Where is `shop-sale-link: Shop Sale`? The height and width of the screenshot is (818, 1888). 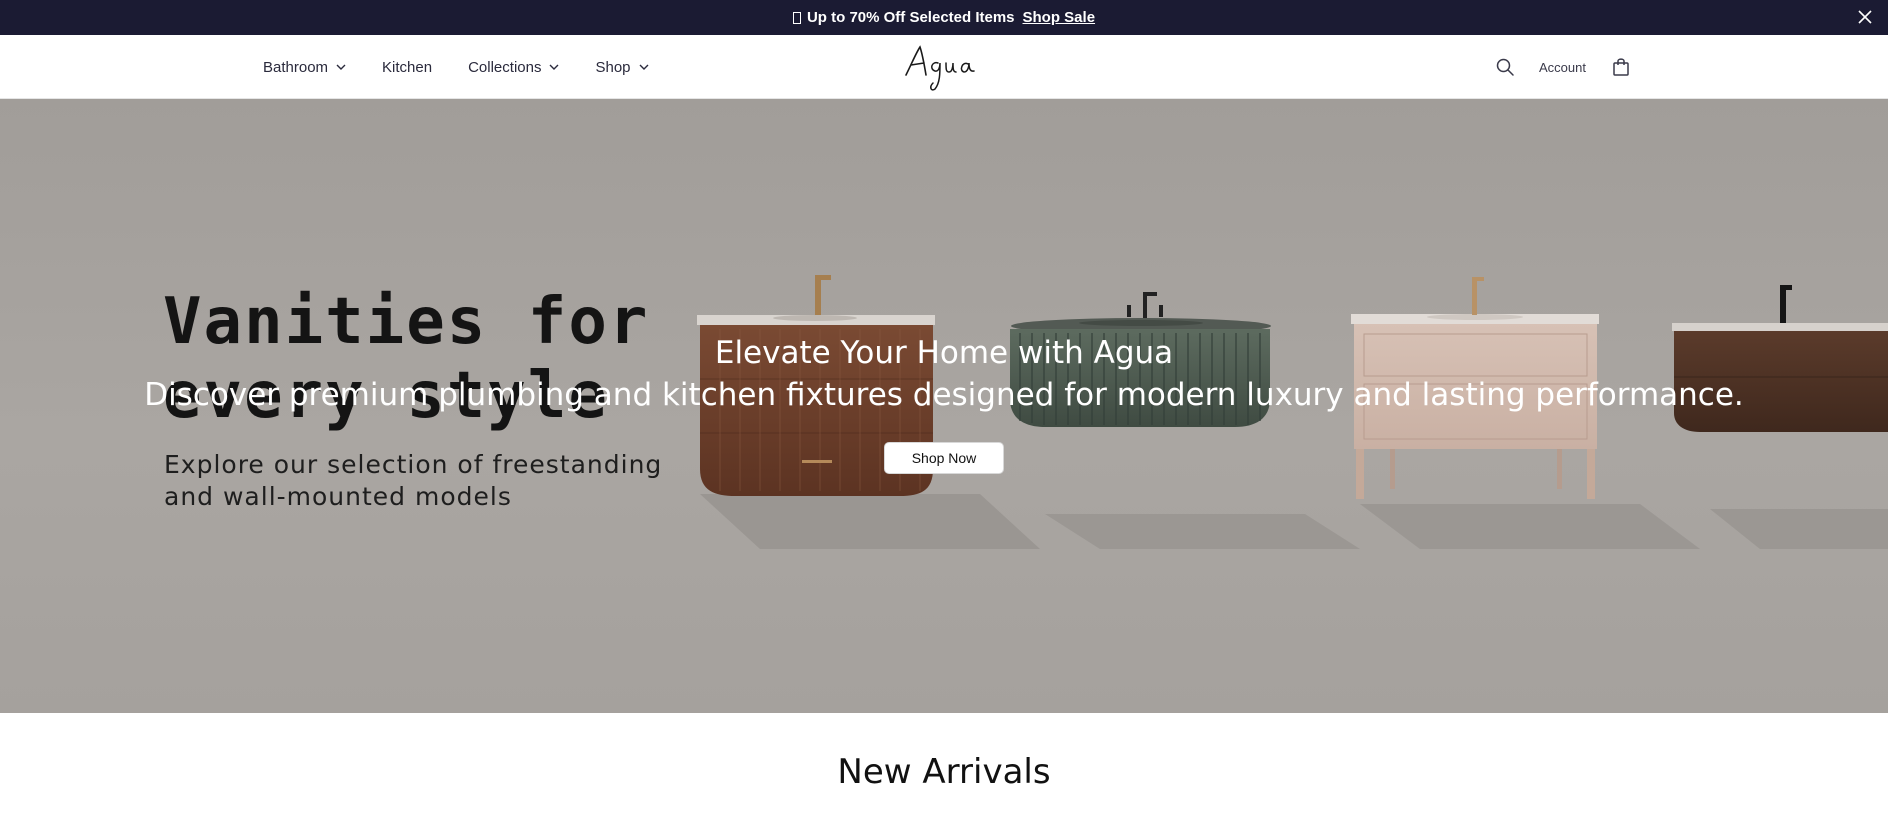
shop-sale-link: Shop Sale is located at coordinates (1059, 17).